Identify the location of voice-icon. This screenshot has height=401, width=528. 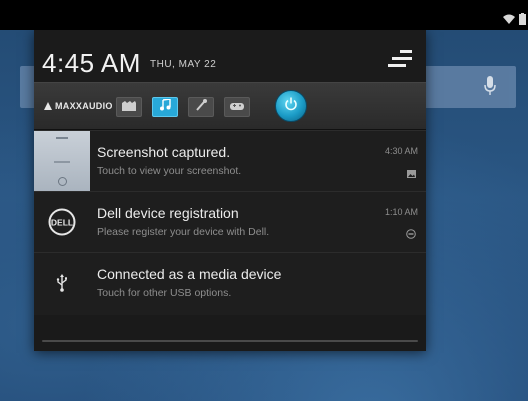
(201, 107).